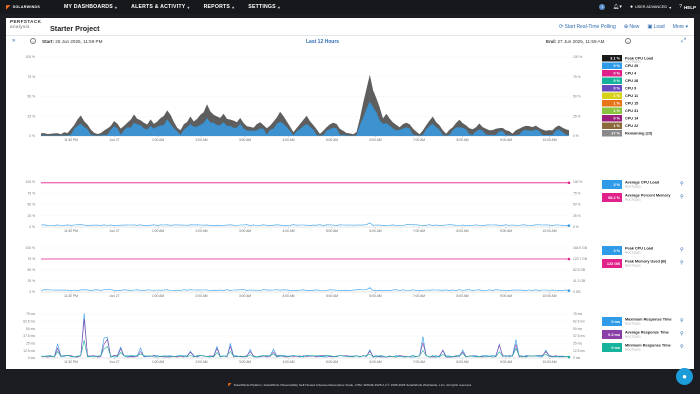 The image size is (700, 394). What do you see at coordinates (115, 362) in the screenshot?
I see `x-tick-label: Jun 27` at bounding box center [115, 362].